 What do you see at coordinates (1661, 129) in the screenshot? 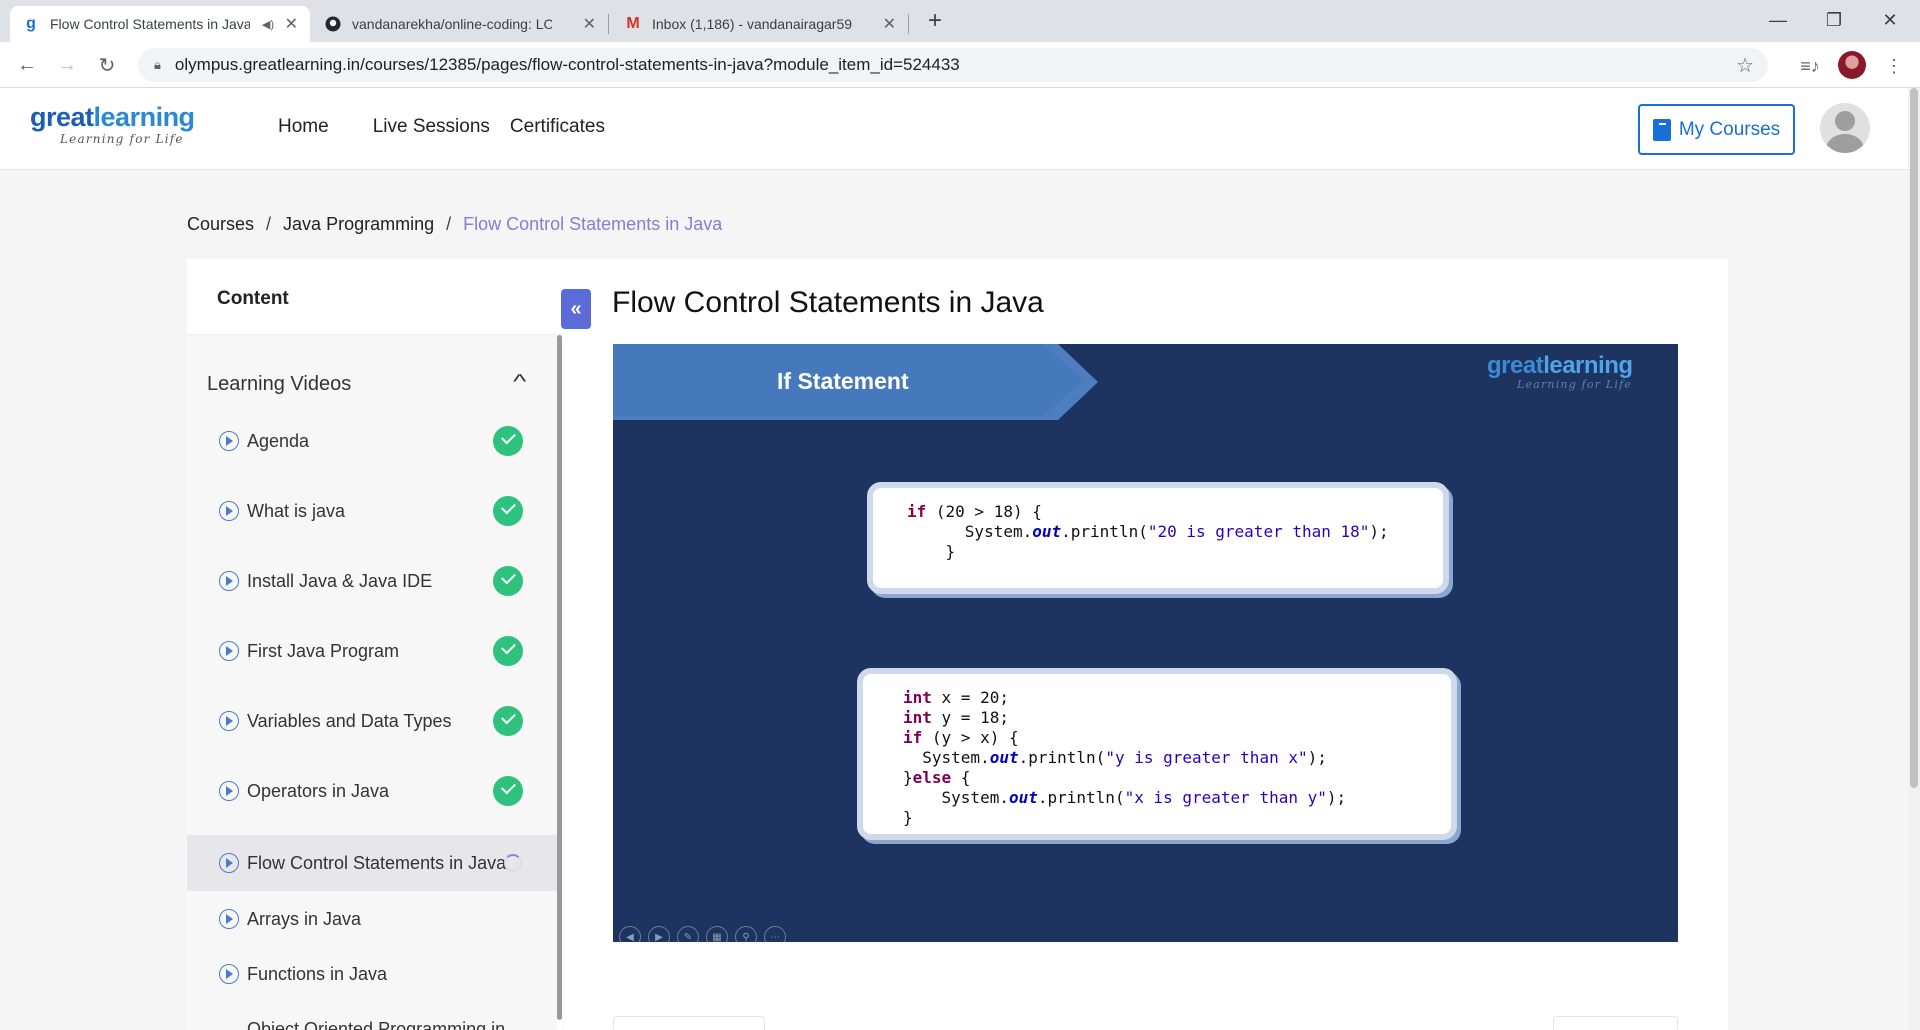
I see `book-icon` at bounding box center [1661, 129].